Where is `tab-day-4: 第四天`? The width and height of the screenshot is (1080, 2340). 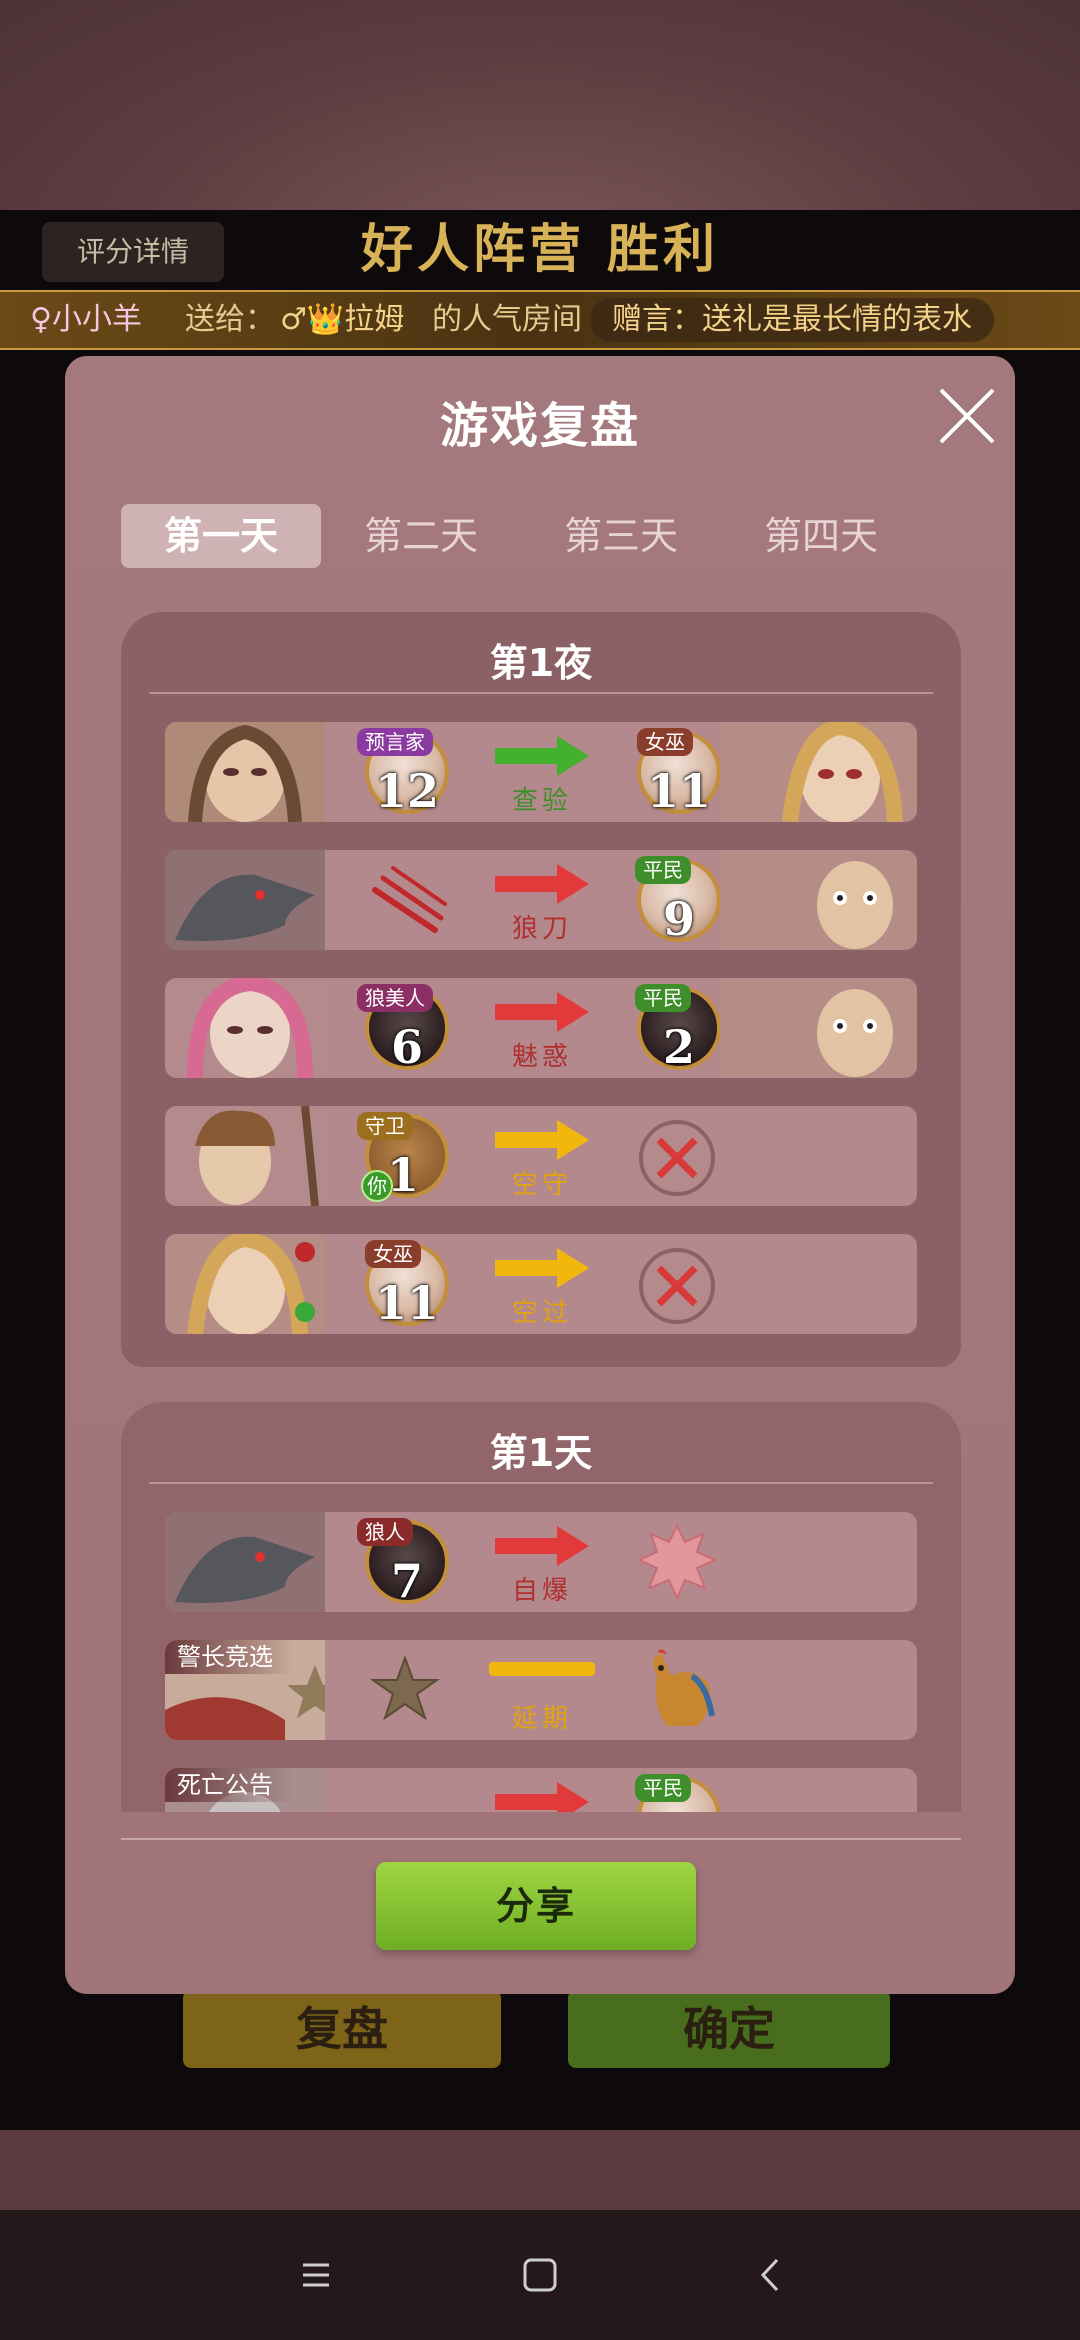
tab-day-4: 第四天 is located at coordinates (821, 536).